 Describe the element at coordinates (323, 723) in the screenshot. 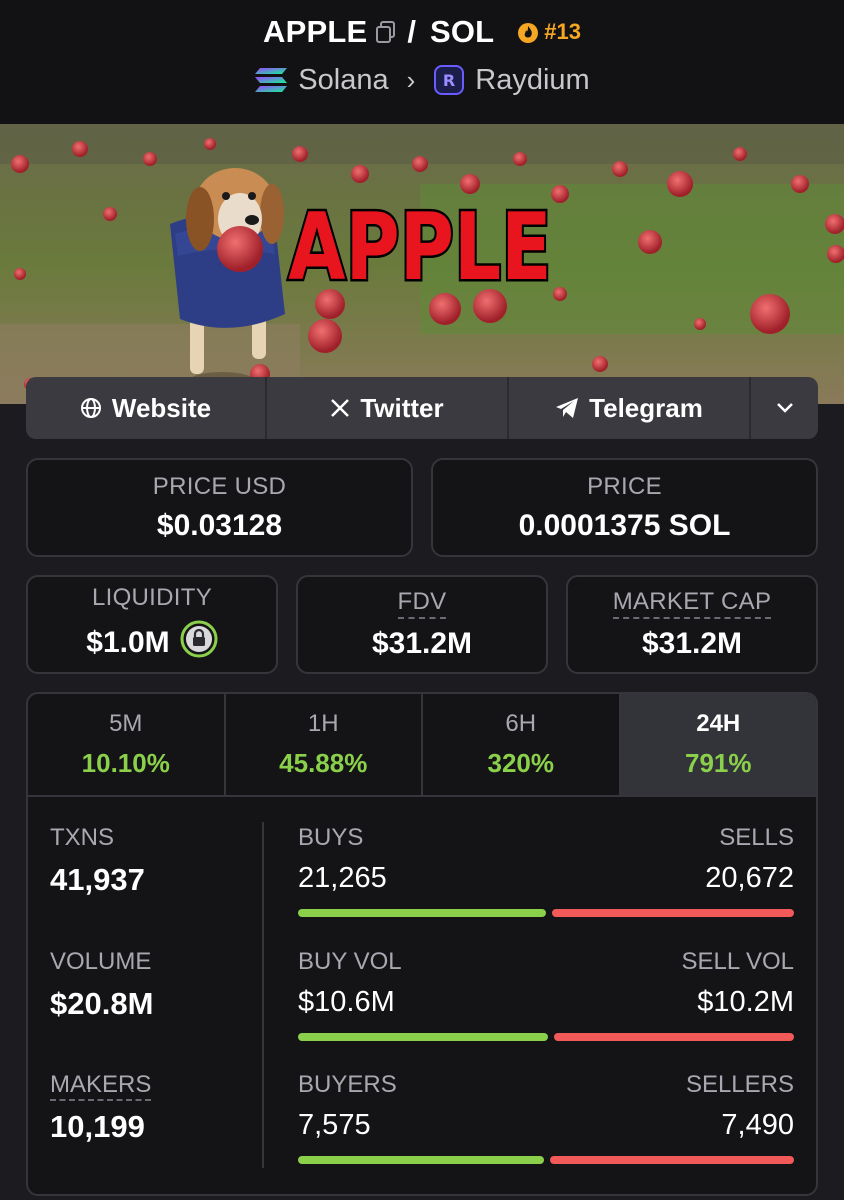

I see `tab-label: 1H` at that location.